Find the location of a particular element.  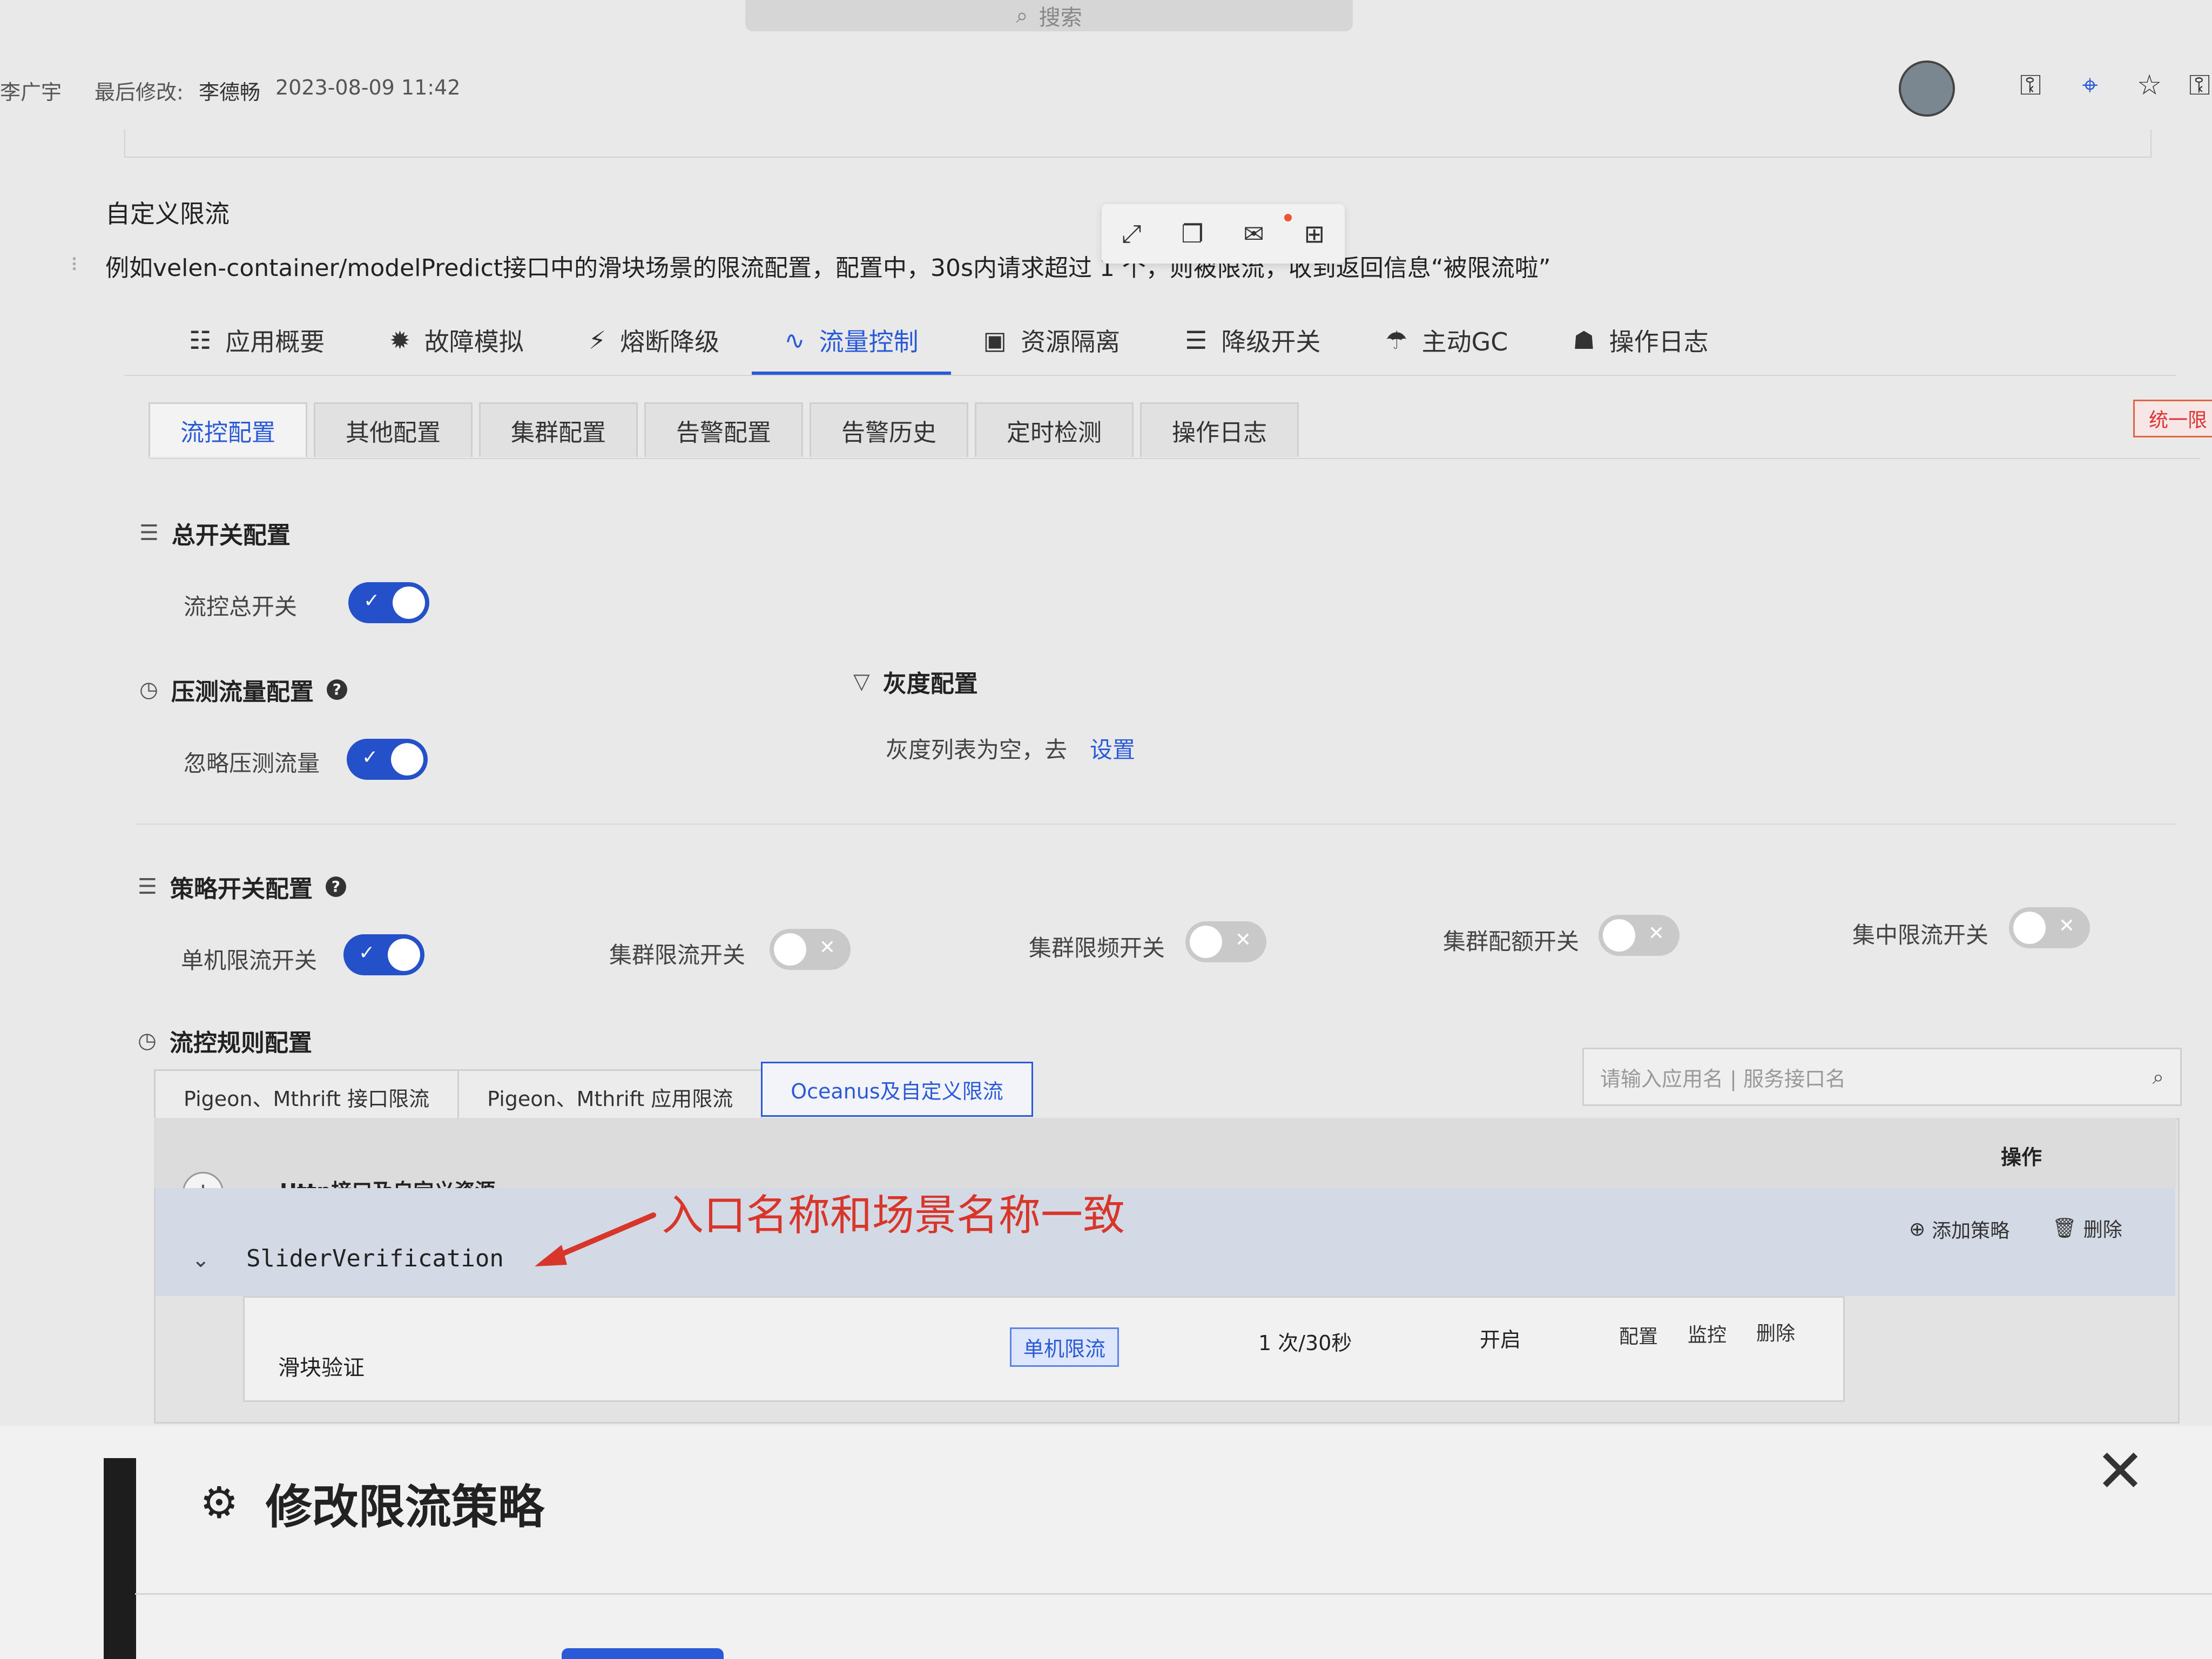

cluster-freq-toggle: ✕ is located at coordinates (1225, 941).